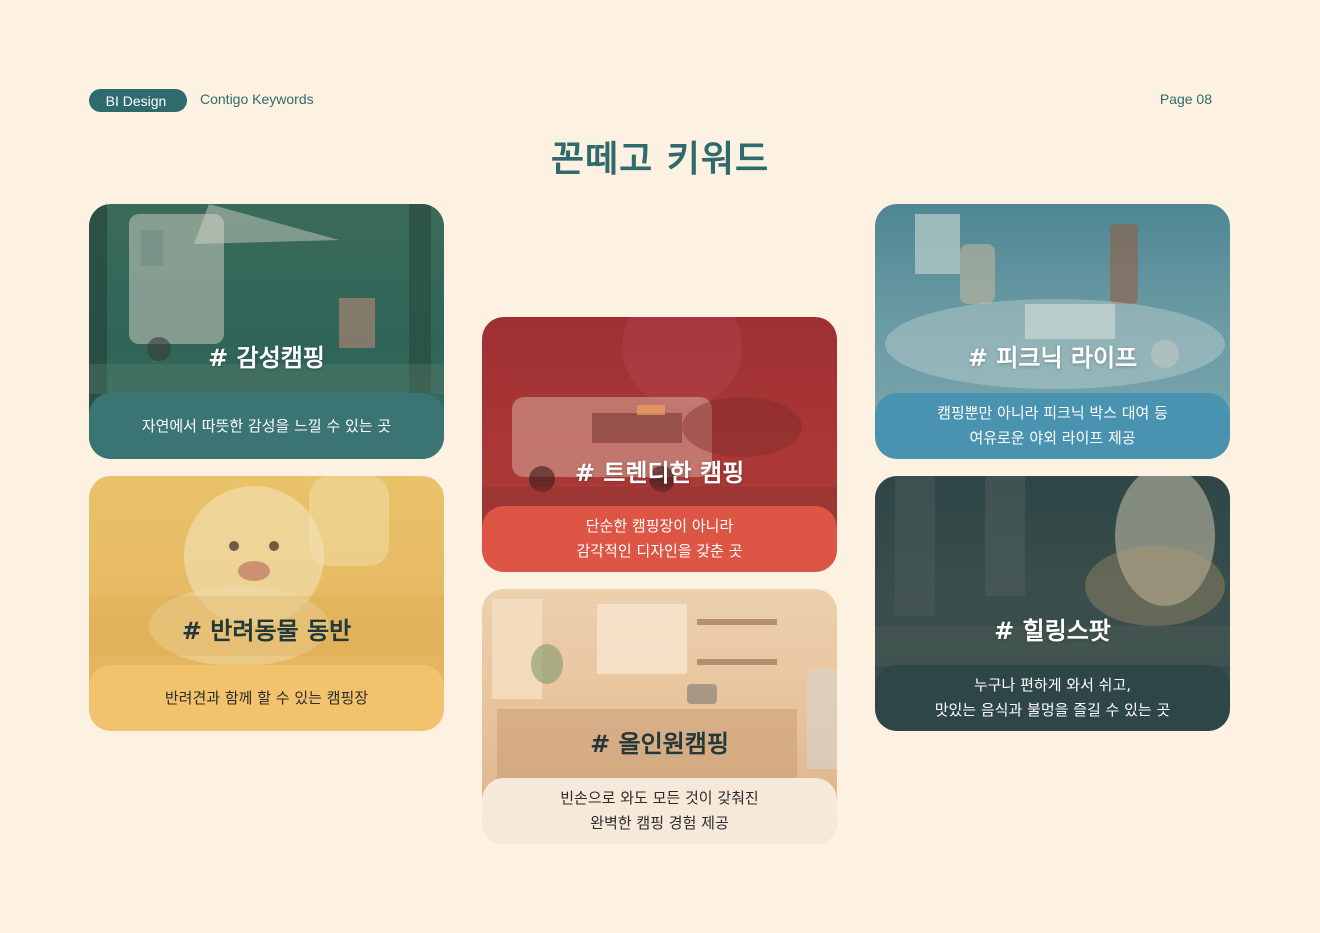 This screenshot has width=1320, height=933. Describe the element at coordinates (659, 716) in the screenshot. I see `keyword-card-all-in-one-camping: # 올인원캠핑 빈손으로 와도 모든 것이 갖춰진 완벽한 캠핑 경험 제공` at that location.